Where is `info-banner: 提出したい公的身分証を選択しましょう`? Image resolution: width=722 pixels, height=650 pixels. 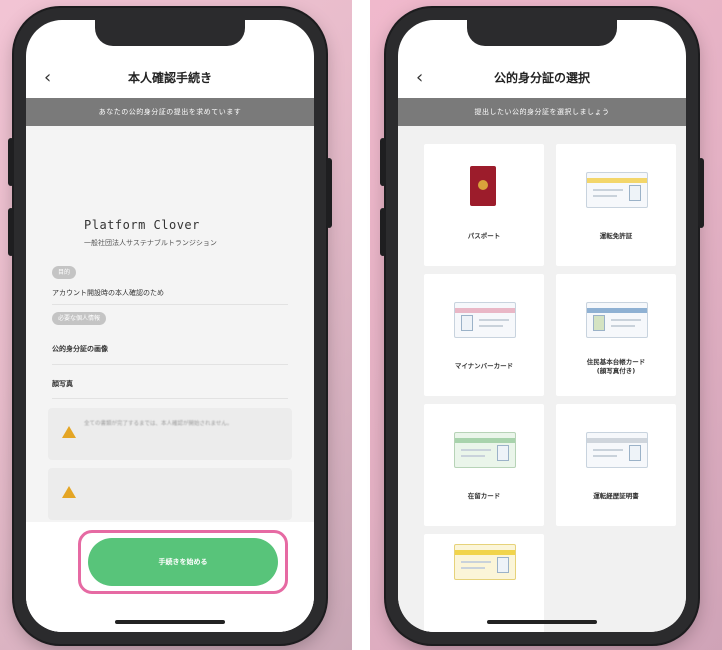 info-banner: 提出したい公的身分証を選択しましょう is located at coordinates (542, 112).